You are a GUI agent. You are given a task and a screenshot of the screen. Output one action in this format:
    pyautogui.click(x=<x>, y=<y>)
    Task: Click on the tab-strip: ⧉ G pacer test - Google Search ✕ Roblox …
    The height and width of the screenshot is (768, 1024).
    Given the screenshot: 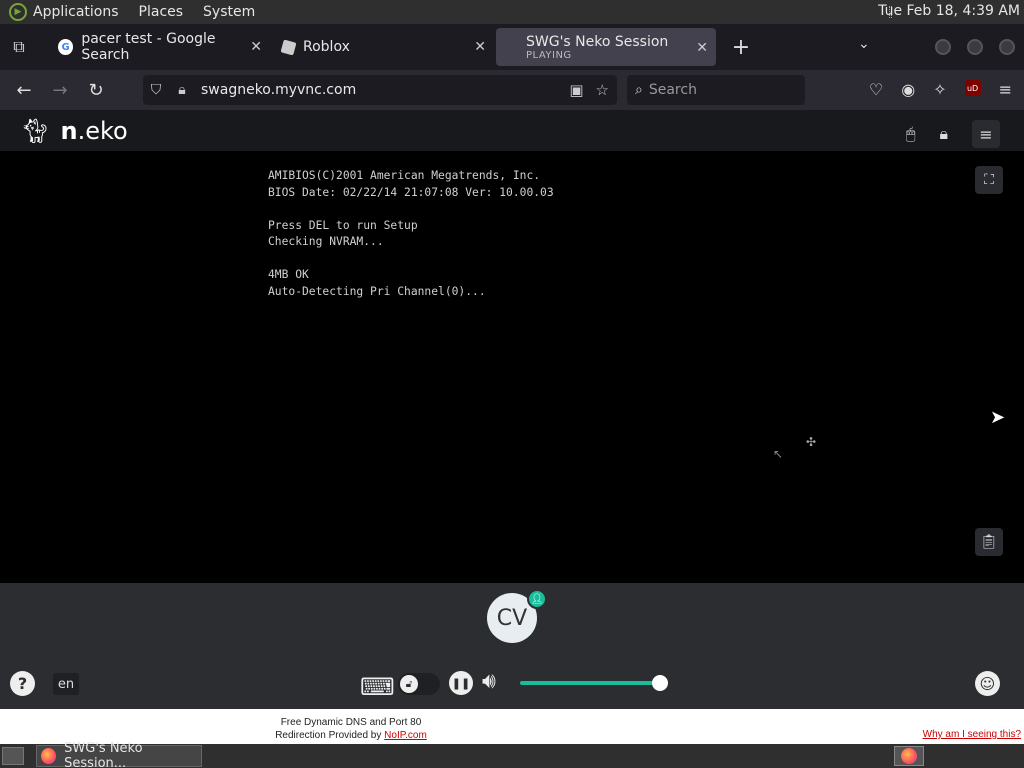 What is the action you would take?
    pyautogui.click(x=512, y=47)
    